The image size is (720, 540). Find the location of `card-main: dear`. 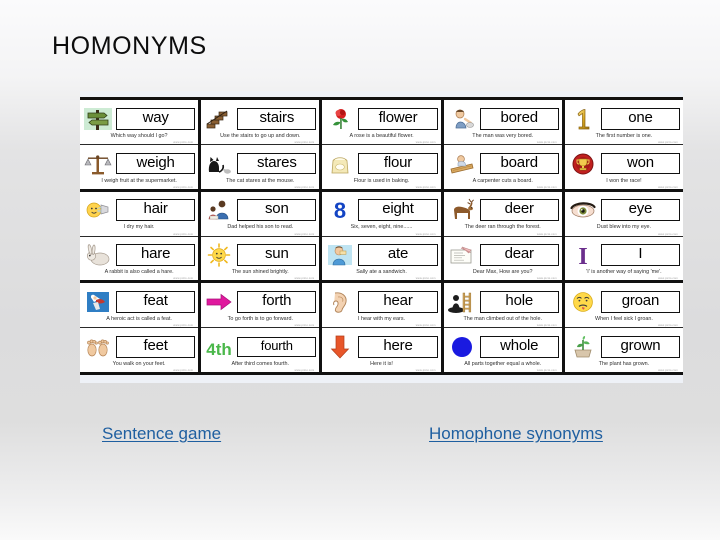

card-main: dear is located at coordinates (503, 255).